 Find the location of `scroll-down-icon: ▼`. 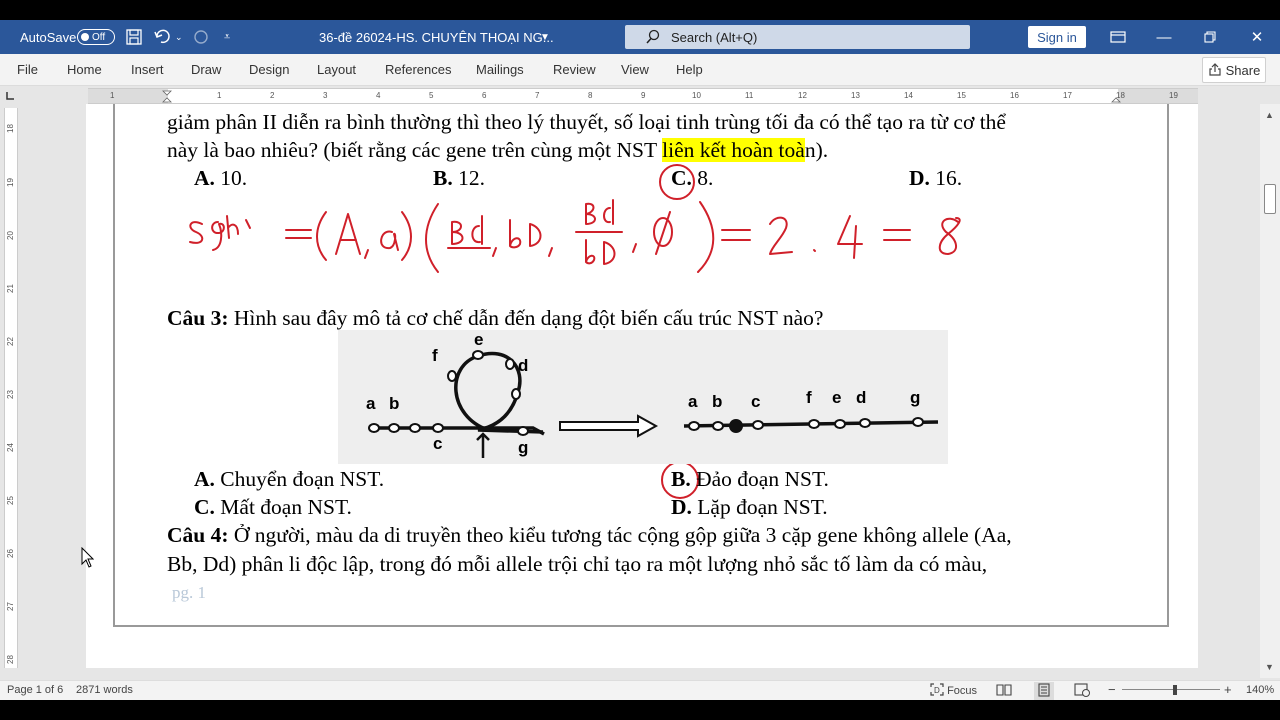

scroll-down-icon: ▼ is located at coordinates (1269, 667).